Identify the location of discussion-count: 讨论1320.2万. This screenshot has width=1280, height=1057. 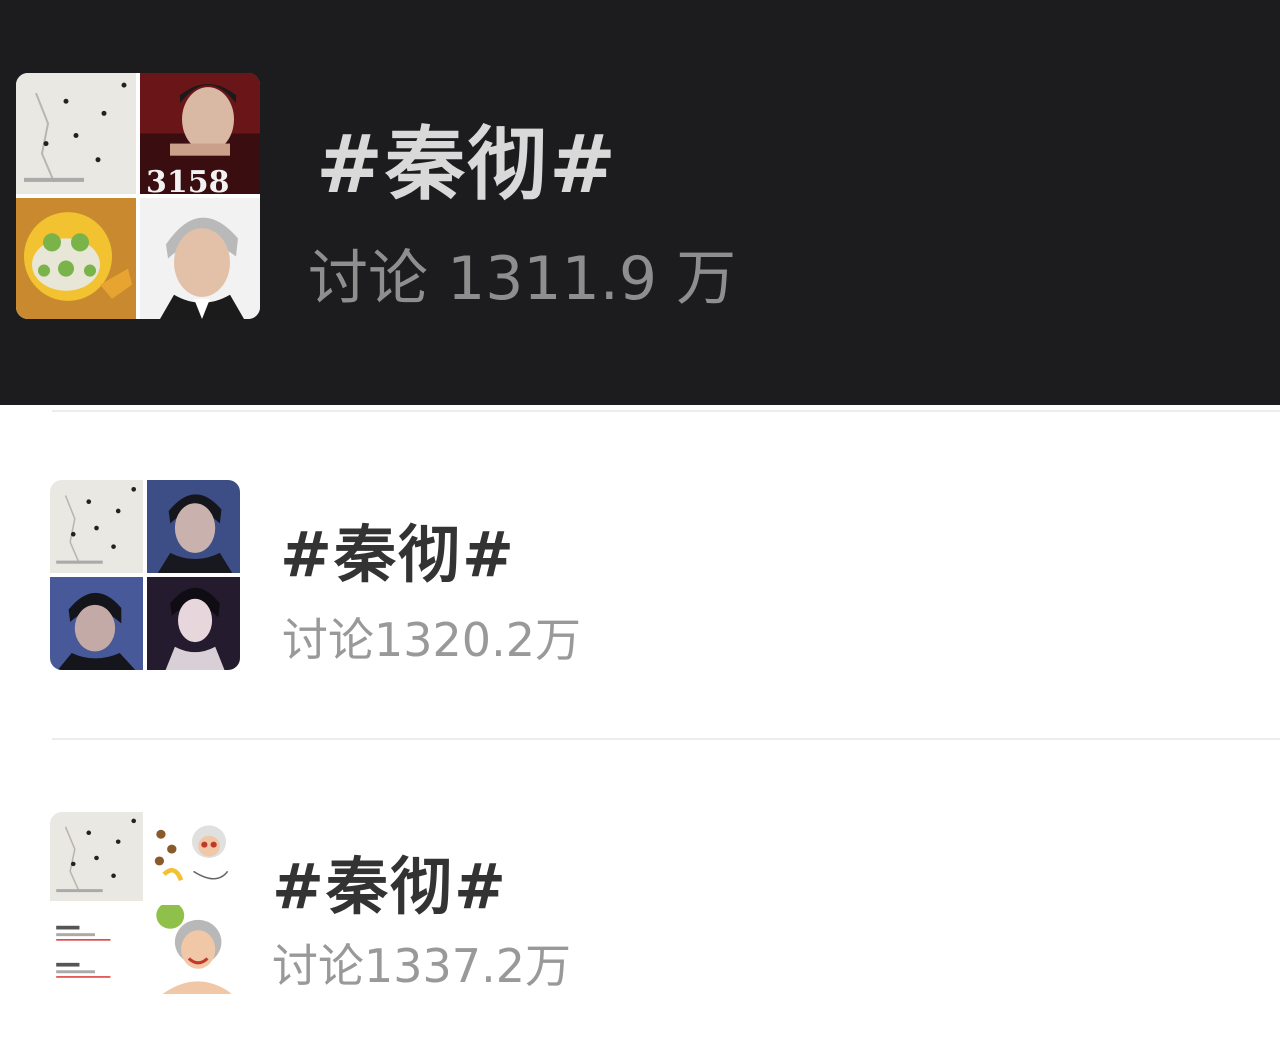
(431, 640).